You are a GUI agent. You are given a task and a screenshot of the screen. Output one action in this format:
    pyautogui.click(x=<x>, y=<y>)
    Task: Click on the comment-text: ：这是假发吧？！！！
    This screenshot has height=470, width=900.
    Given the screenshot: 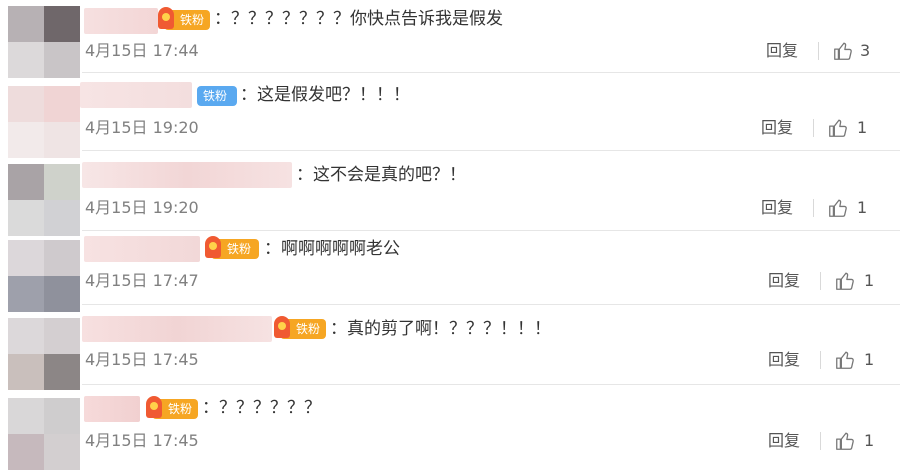 What is the action you would take?
    pyautogui.click(x=325, y=95)
    